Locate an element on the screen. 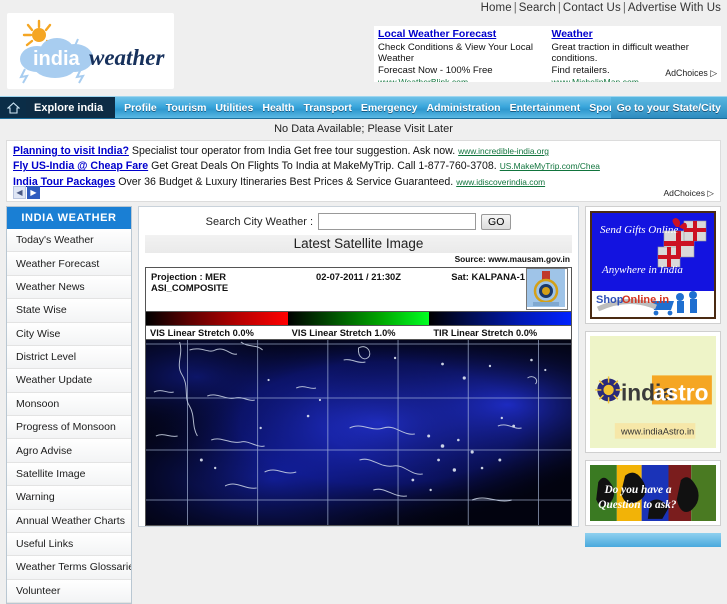 The image size is (727, 604). search-go-button: GO is located at coordinates (496, 221).